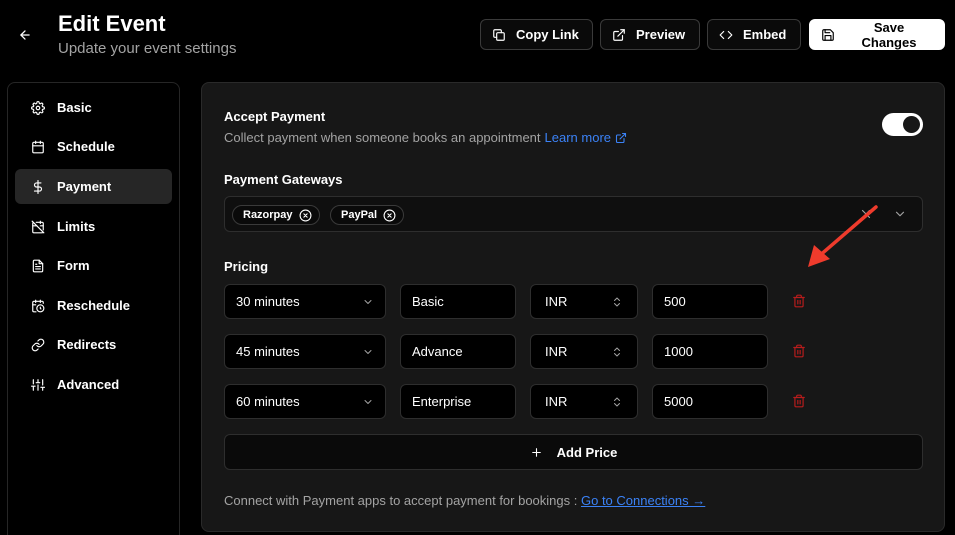 This screenshot has width=955, height=535. Describe the element at coordinates (268, 351) in the screenshot. I see `duration-value: 45 minutes` at that location.